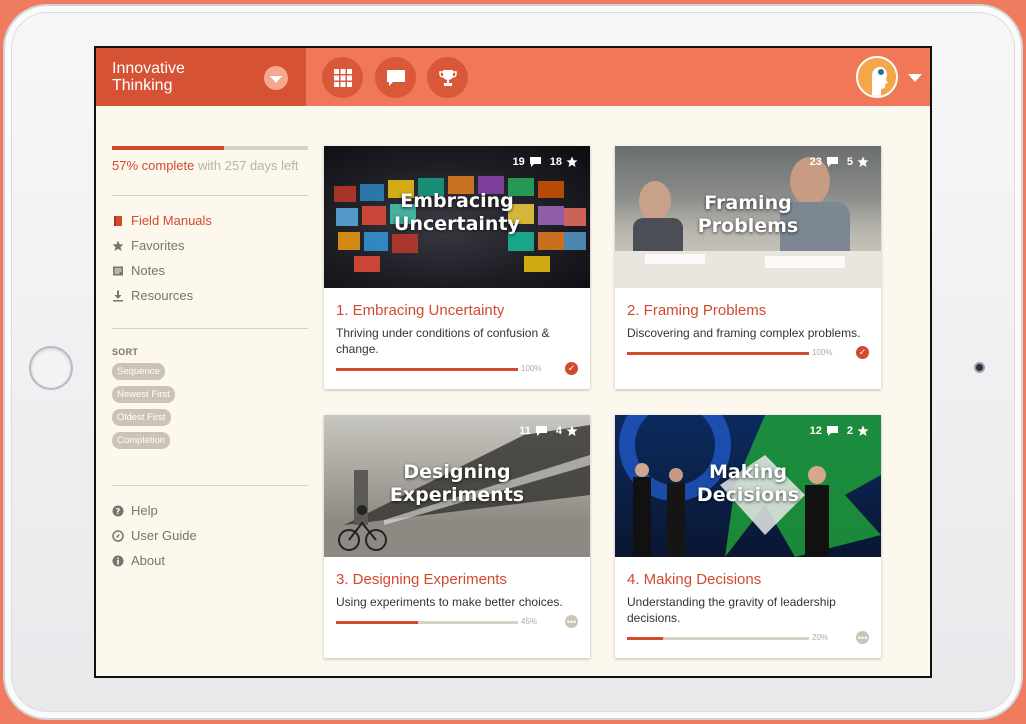 This screenshot has width=1026, height=724. I want to click on grid-icon, so click(342, 77).